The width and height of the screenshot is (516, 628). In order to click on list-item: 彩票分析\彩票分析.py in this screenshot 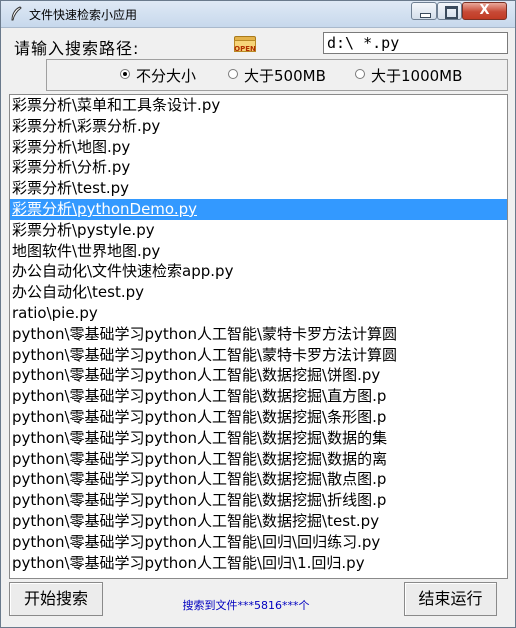, I will do `click(258, 126)`.